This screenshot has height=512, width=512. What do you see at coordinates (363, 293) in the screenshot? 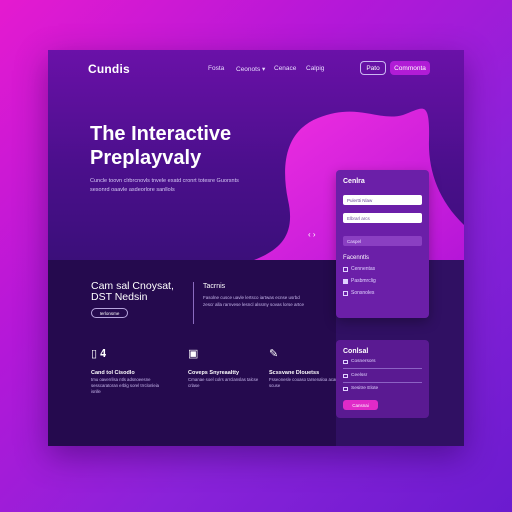
I see `checkbox-label-3: Sonsnoles` at bounding box center [363, 293].